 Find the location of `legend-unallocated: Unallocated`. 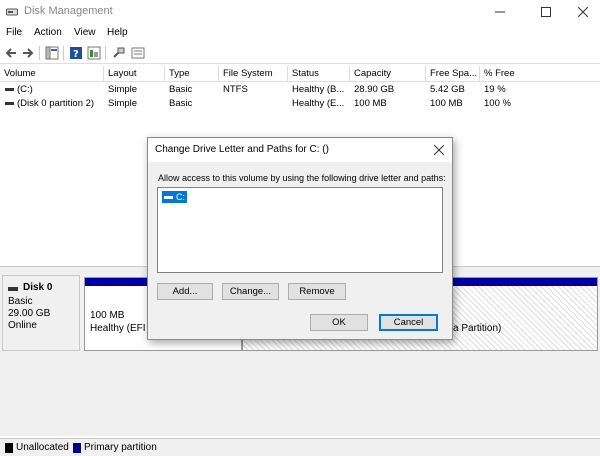

legend-unallocated: Unallocated is located at coordinates (42, 447).